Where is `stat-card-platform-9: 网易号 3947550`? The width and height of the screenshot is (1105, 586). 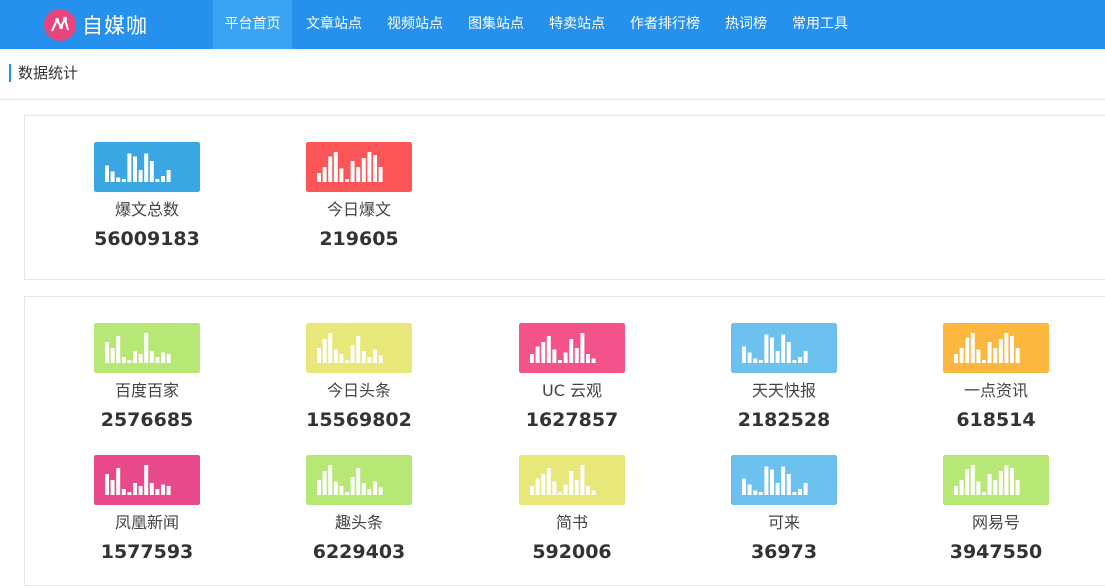 stat-card-platform-9: 网易号 3947550 is located at coordinates (996, 509).